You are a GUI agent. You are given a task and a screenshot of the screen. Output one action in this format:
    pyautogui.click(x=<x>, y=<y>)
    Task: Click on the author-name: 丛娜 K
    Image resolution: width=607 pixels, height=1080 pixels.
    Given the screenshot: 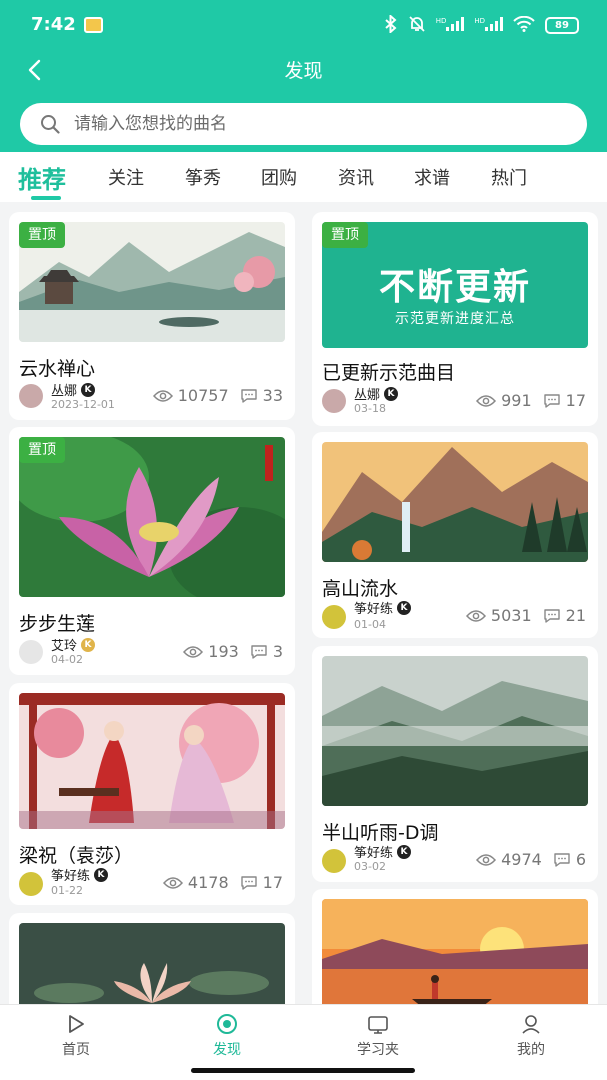 What is the action you would take?
    pyautogui.click(x=376, y=393)
    